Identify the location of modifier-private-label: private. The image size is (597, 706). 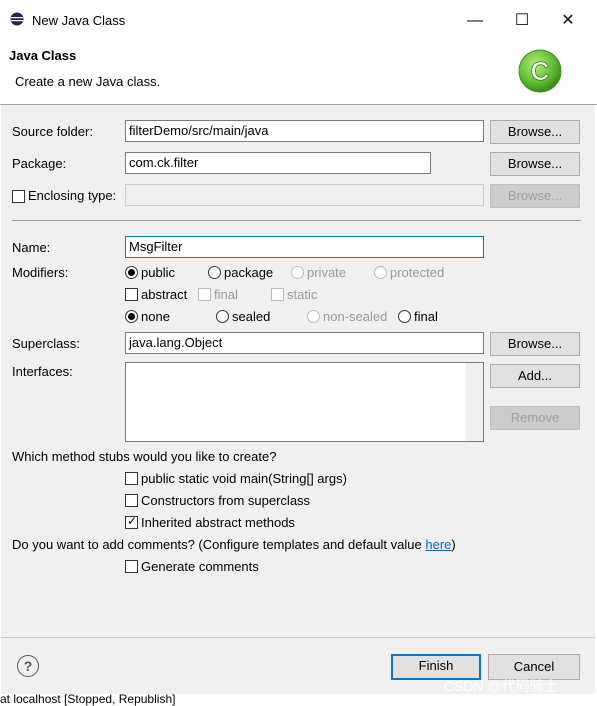
(327, 272).